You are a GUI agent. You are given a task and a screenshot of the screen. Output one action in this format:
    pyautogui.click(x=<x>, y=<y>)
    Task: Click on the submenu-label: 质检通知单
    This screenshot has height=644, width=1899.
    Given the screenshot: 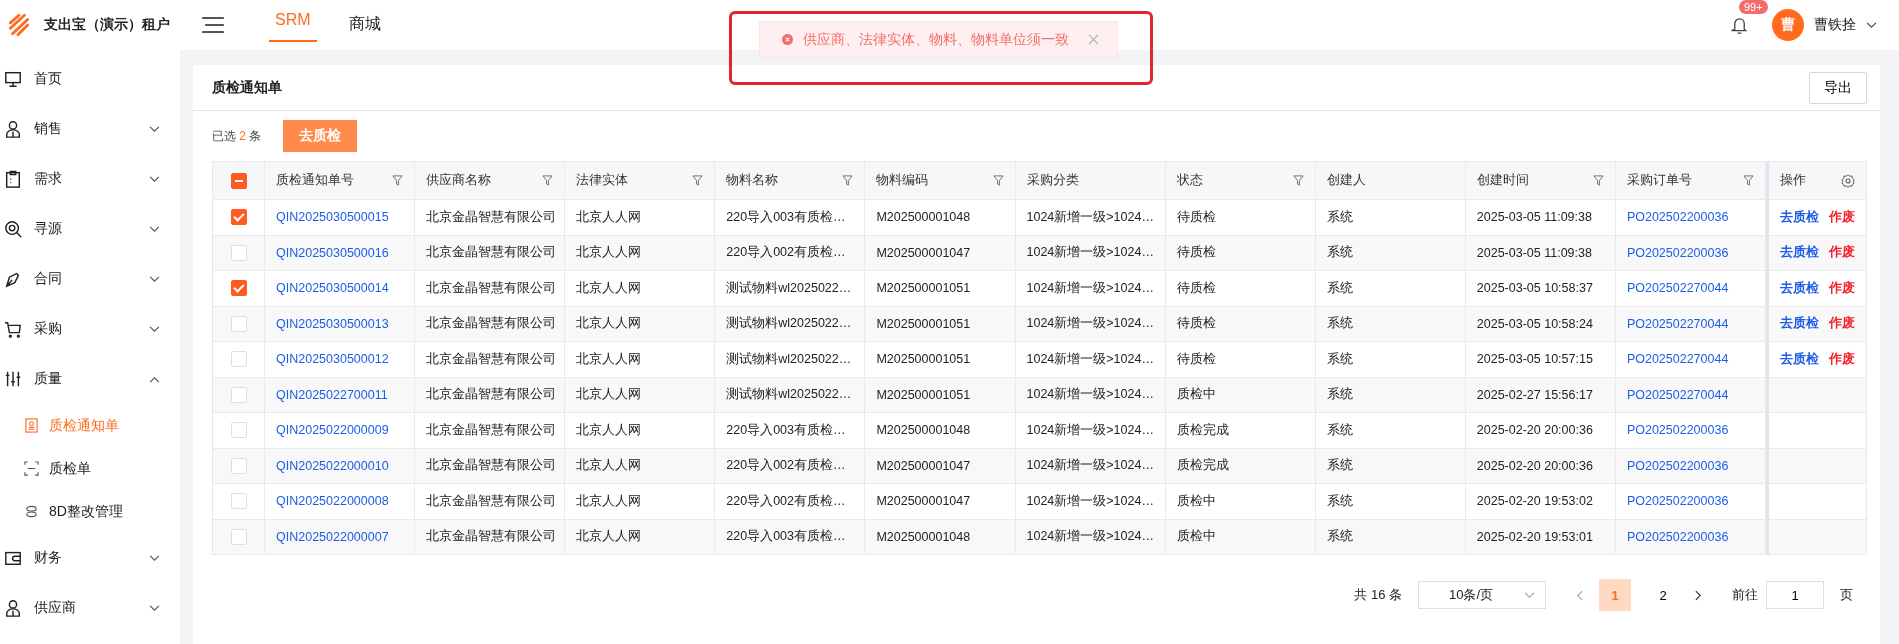 What is the action you would take?
    pyautogui.click(x=84, y=425)
    